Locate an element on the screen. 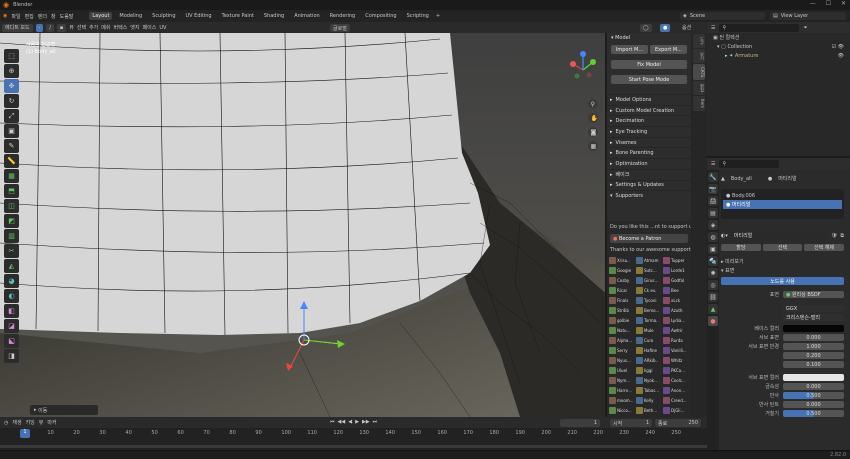 The image size is (850, 459). data-props-icon: ▲ is located at coordinates (713, 309).